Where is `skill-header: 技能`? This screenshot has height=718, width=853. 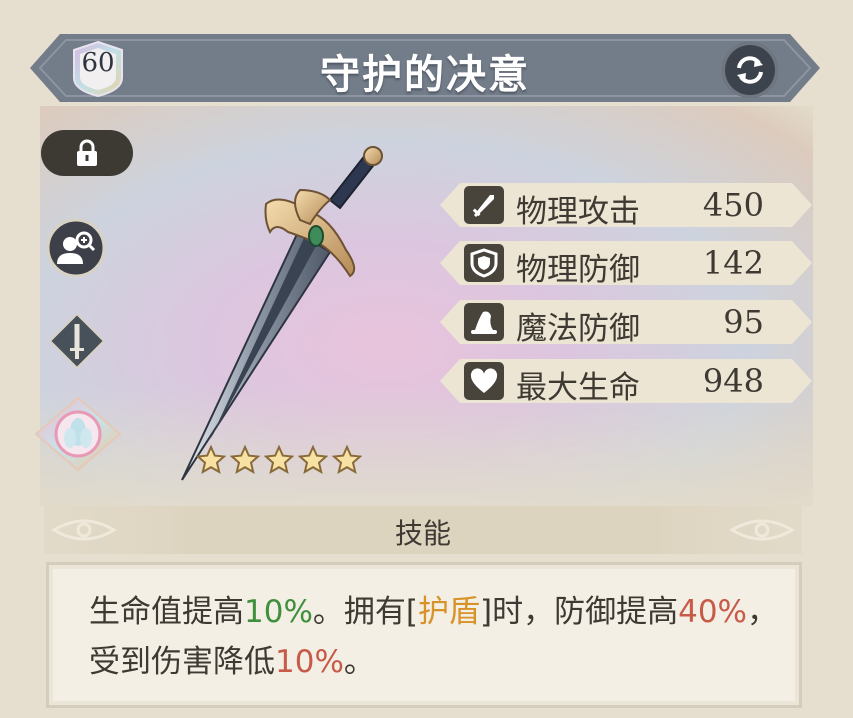
skill-header: 技能 is located at coordinates (423, 530).